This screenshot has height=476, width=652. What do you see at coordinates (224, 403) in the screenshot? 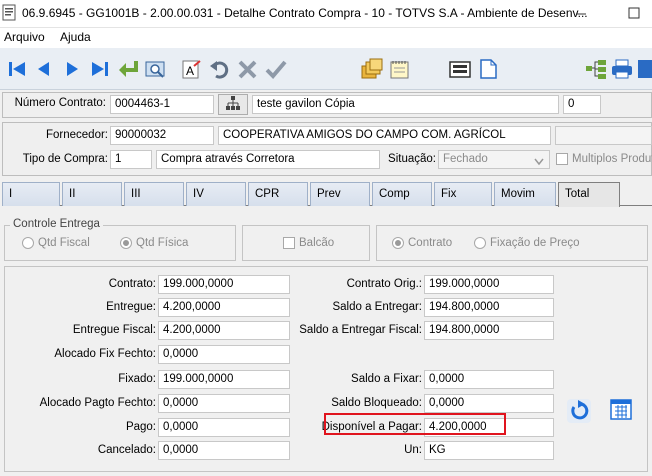
I see `total-alocado-pagto-field: 0,0000` at bounding box center [224, 403].